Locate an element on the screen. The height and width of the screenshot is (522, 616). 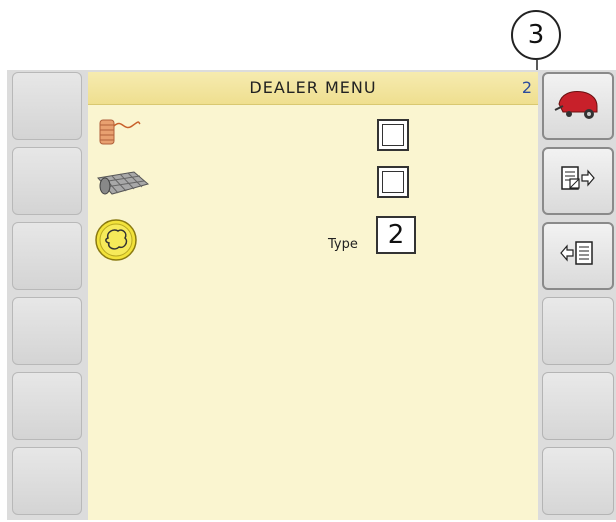
net-wrap-icon is located at coordinates (122, 186).